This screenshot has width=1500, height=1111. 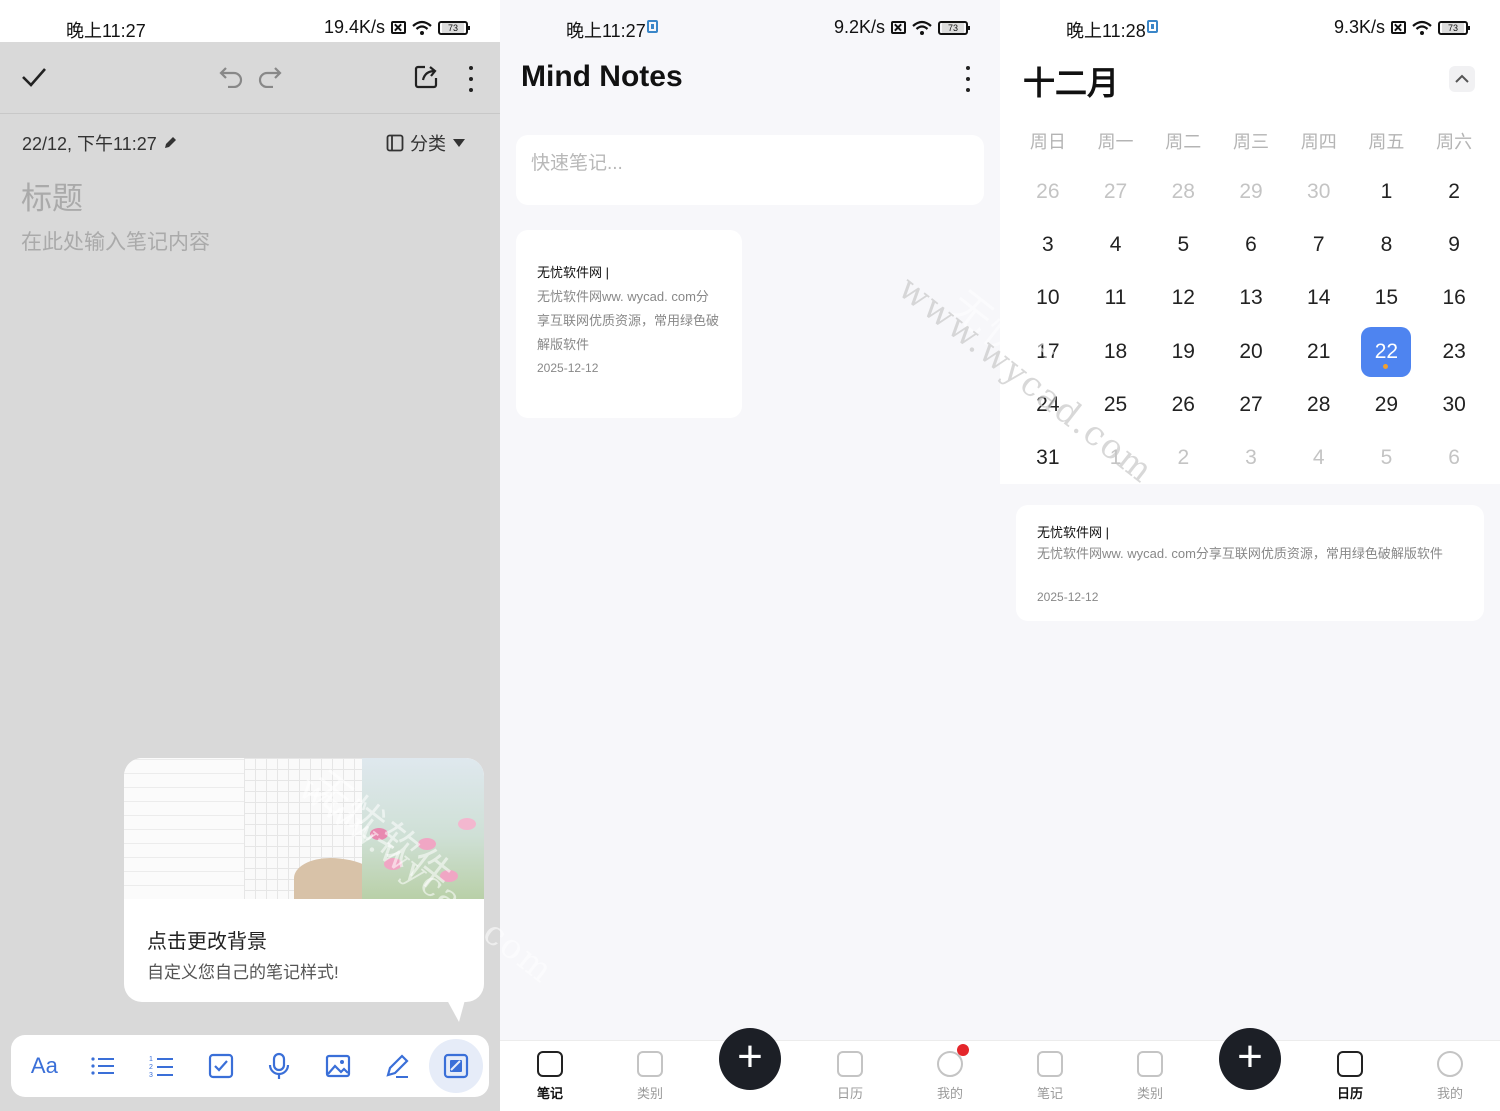 What do you see at coordinates (52, 195) in the screenshot?
I see `title-input: 标题` at bounding box center [52, 195].